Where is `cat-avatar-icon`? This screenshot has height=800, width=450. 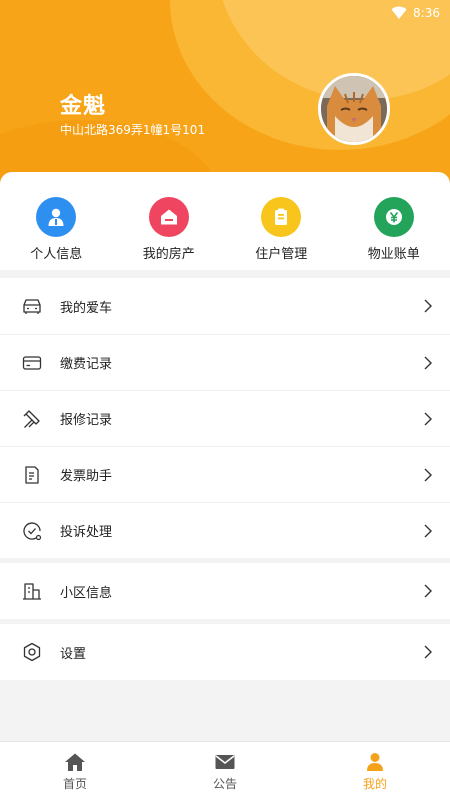
cat-avatar-icon is located at coordinates (354, 109).